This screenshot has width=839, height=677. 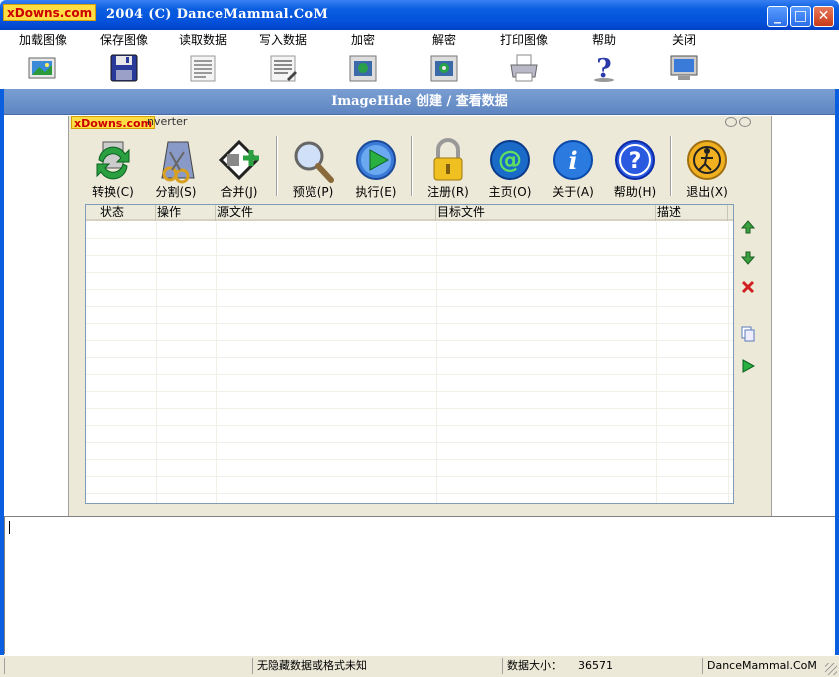 I want to click on list-header: 状态 操作 源文件 目标文件 描述, so click(x=409, y=213).